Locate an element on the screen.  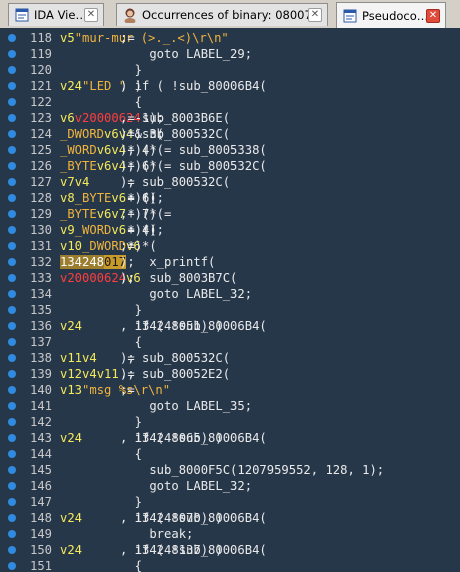
code-line: 139 v12 = sub_80052E2(v4, v11); is located at coordinates (230, 374).